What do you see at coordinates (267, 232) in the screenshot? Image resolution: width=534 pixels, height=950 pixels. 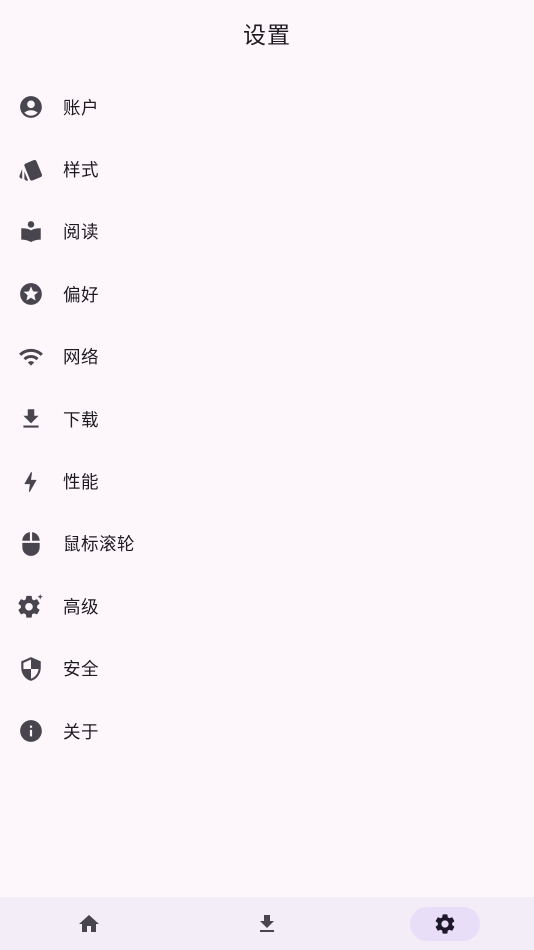 I see `settings-item-reading: 阅读` at bounding box center [267, 232].